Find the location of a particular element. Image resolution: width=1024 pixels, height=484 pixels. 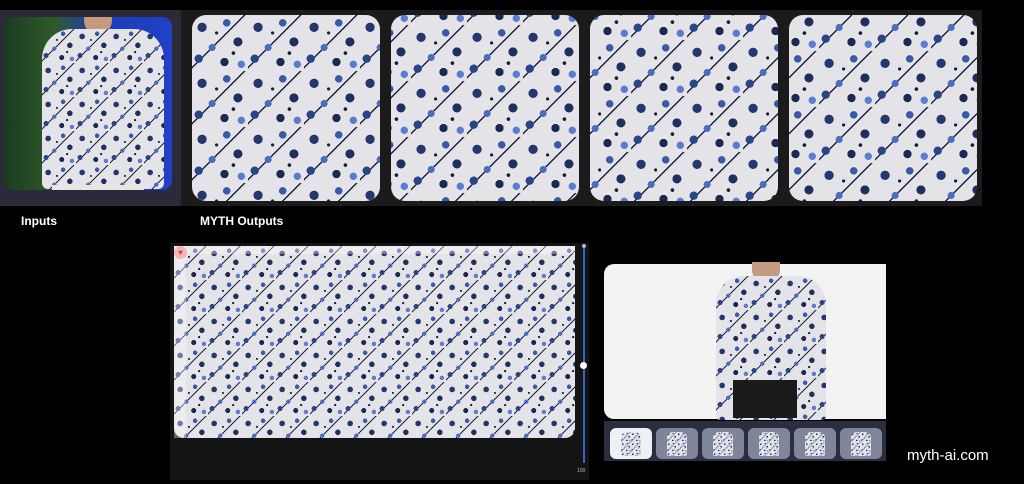

vertical-ruler is located at coordinates (180, 342).